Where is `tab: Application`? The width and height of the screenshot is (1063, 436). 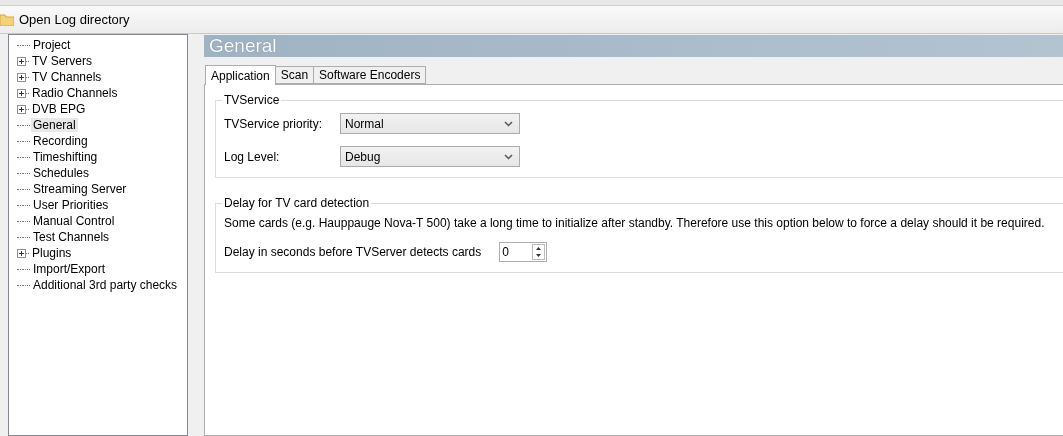 tab: Application is located at coordinates (240, 75).